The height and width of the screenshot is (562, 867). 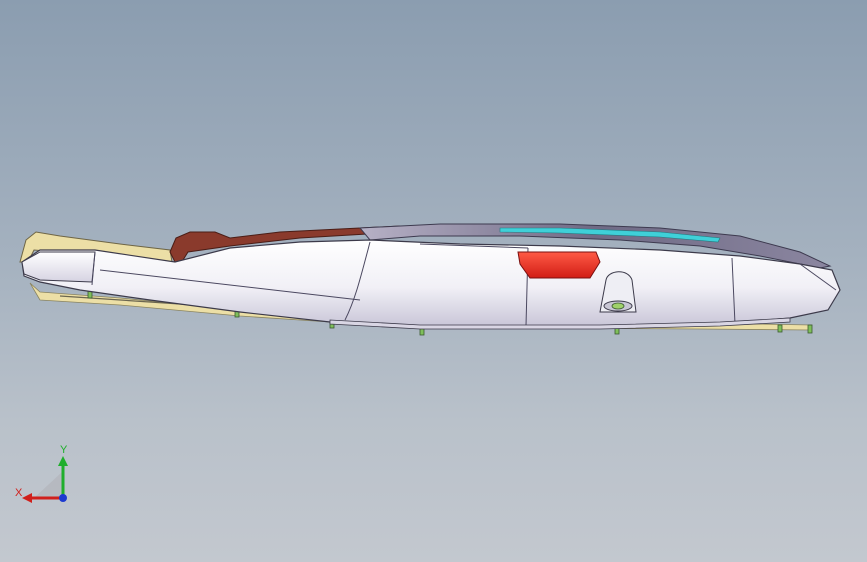 What do you see at coordinates (559, 265) in the screenshot?
I see `tail-lens` at bounding box center [559, 265].